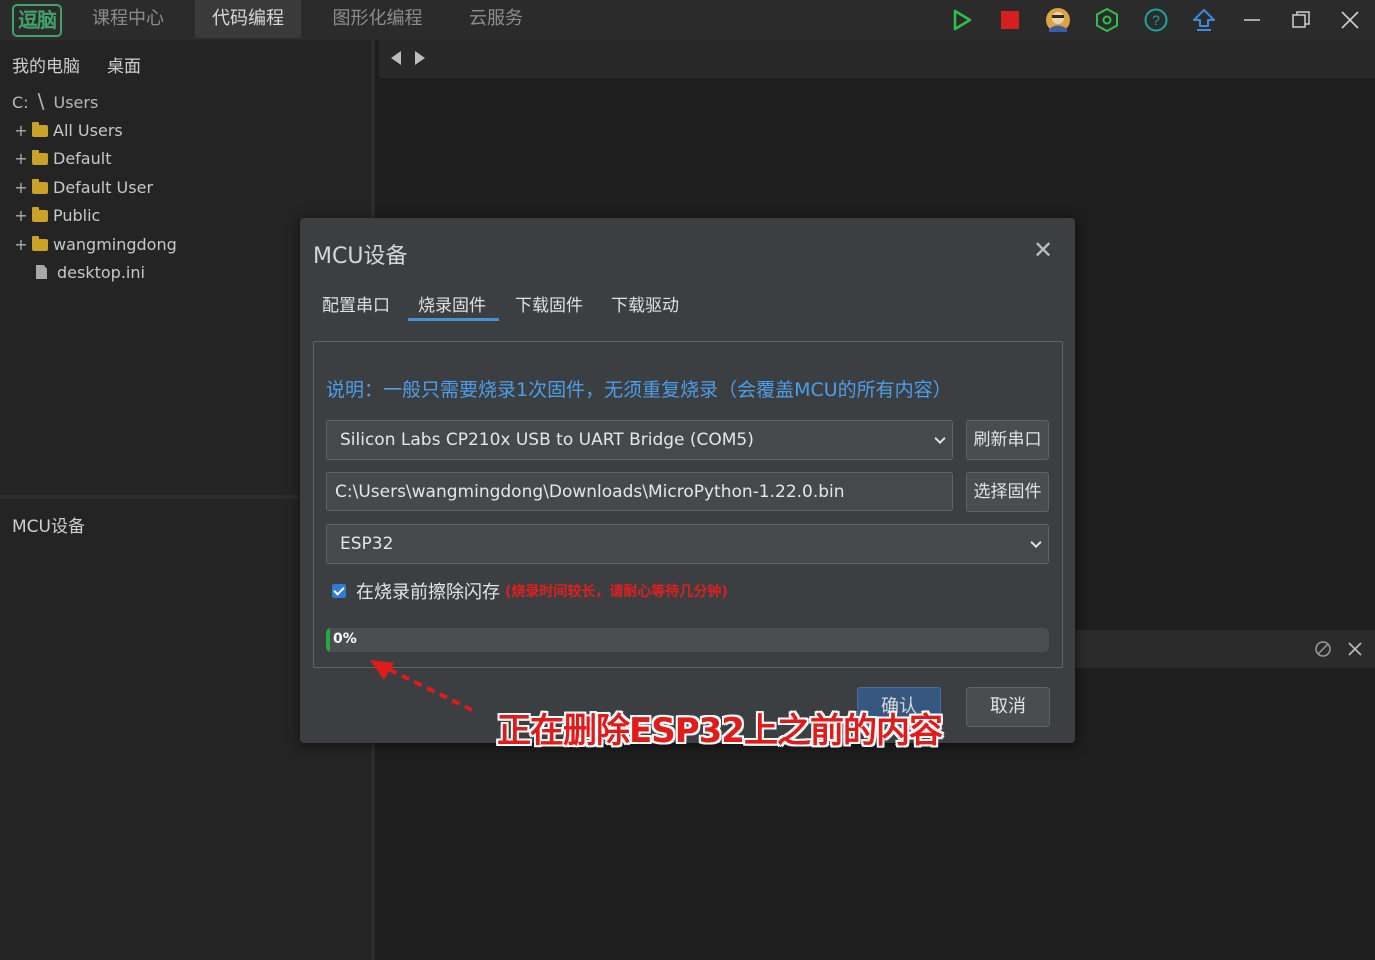 The width and height of the screenshot is (1375, 960). I want to click on tab-desktop: 桌面, so click(124, 64).